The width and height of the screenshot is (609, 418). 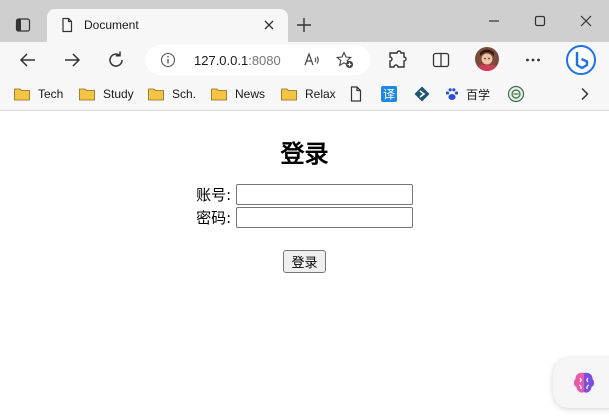 What do you see at coordinates (214, 218) in the screenshot?
I see `password-label: 密码:` at bounding box center [214, 218].